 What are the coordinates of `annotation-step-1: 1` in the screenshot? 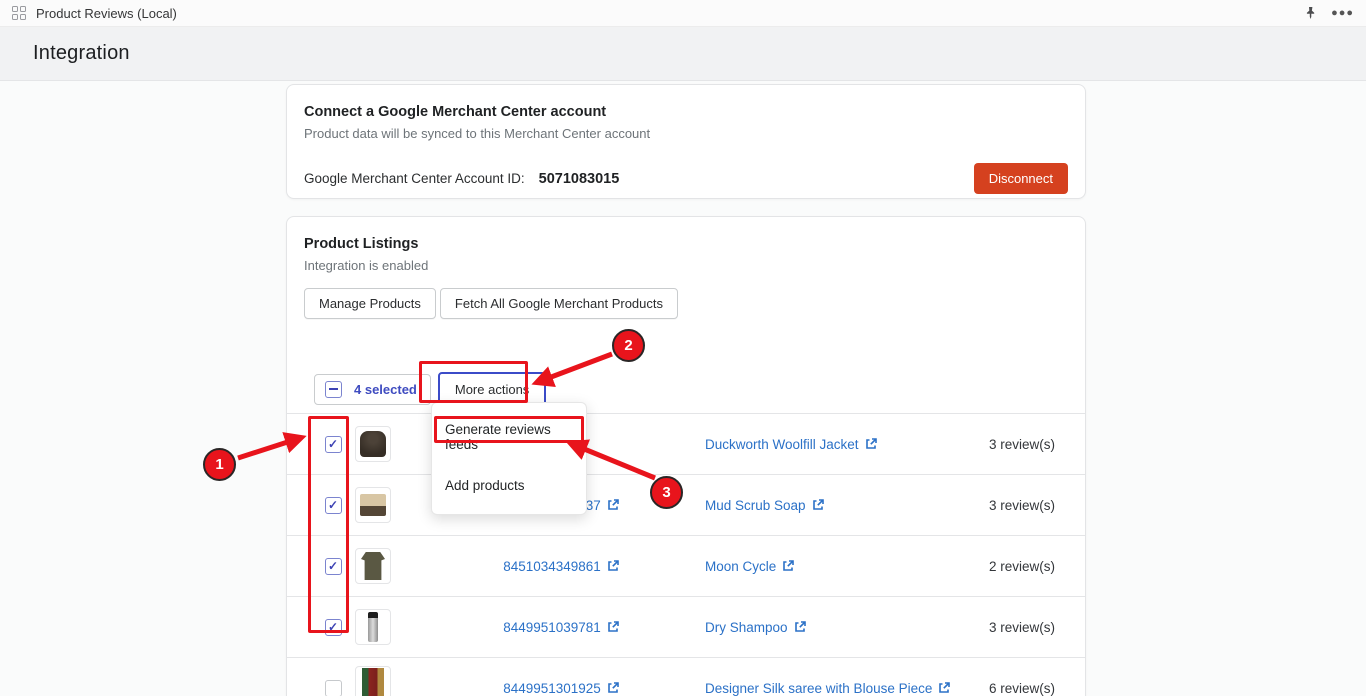 It's located at (219, 464).